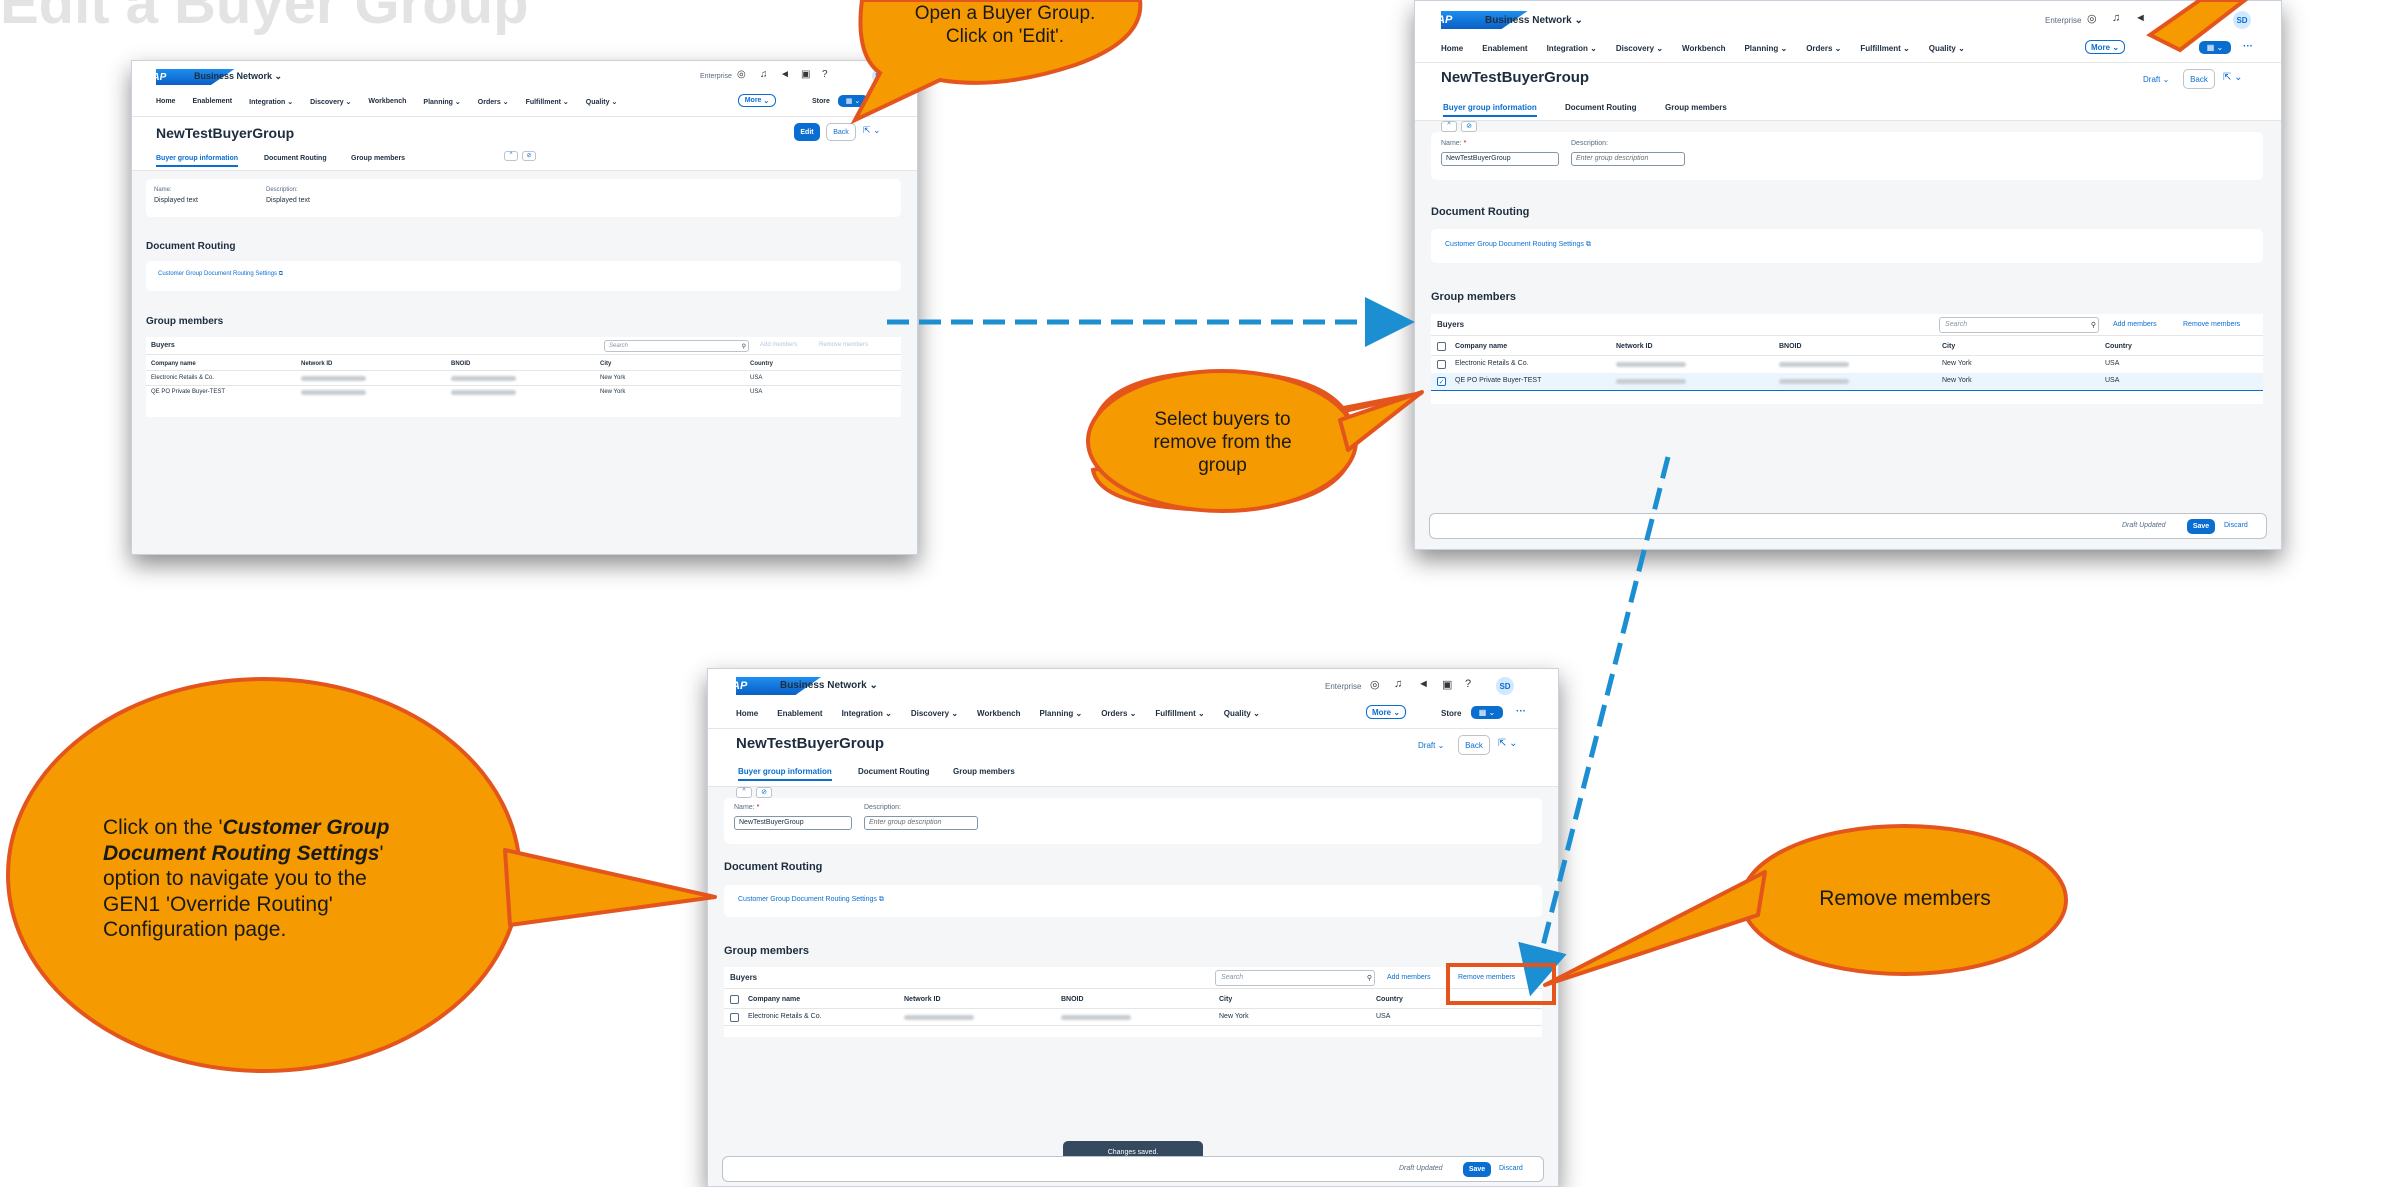 The width and height of the screenshot is (2399, 1187). I want to click on col-bnoid: BNOID, so click(460, 364).